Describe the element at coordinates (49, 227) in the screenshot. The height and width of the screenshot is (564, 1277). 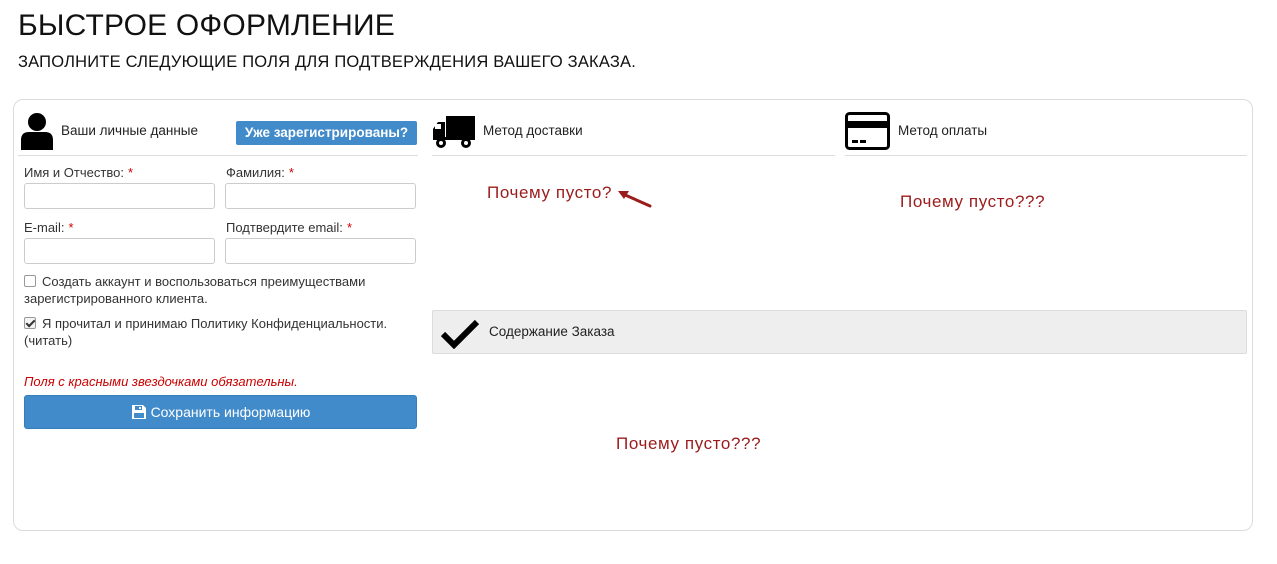
I see `email-label: E-mail: *` at that location.